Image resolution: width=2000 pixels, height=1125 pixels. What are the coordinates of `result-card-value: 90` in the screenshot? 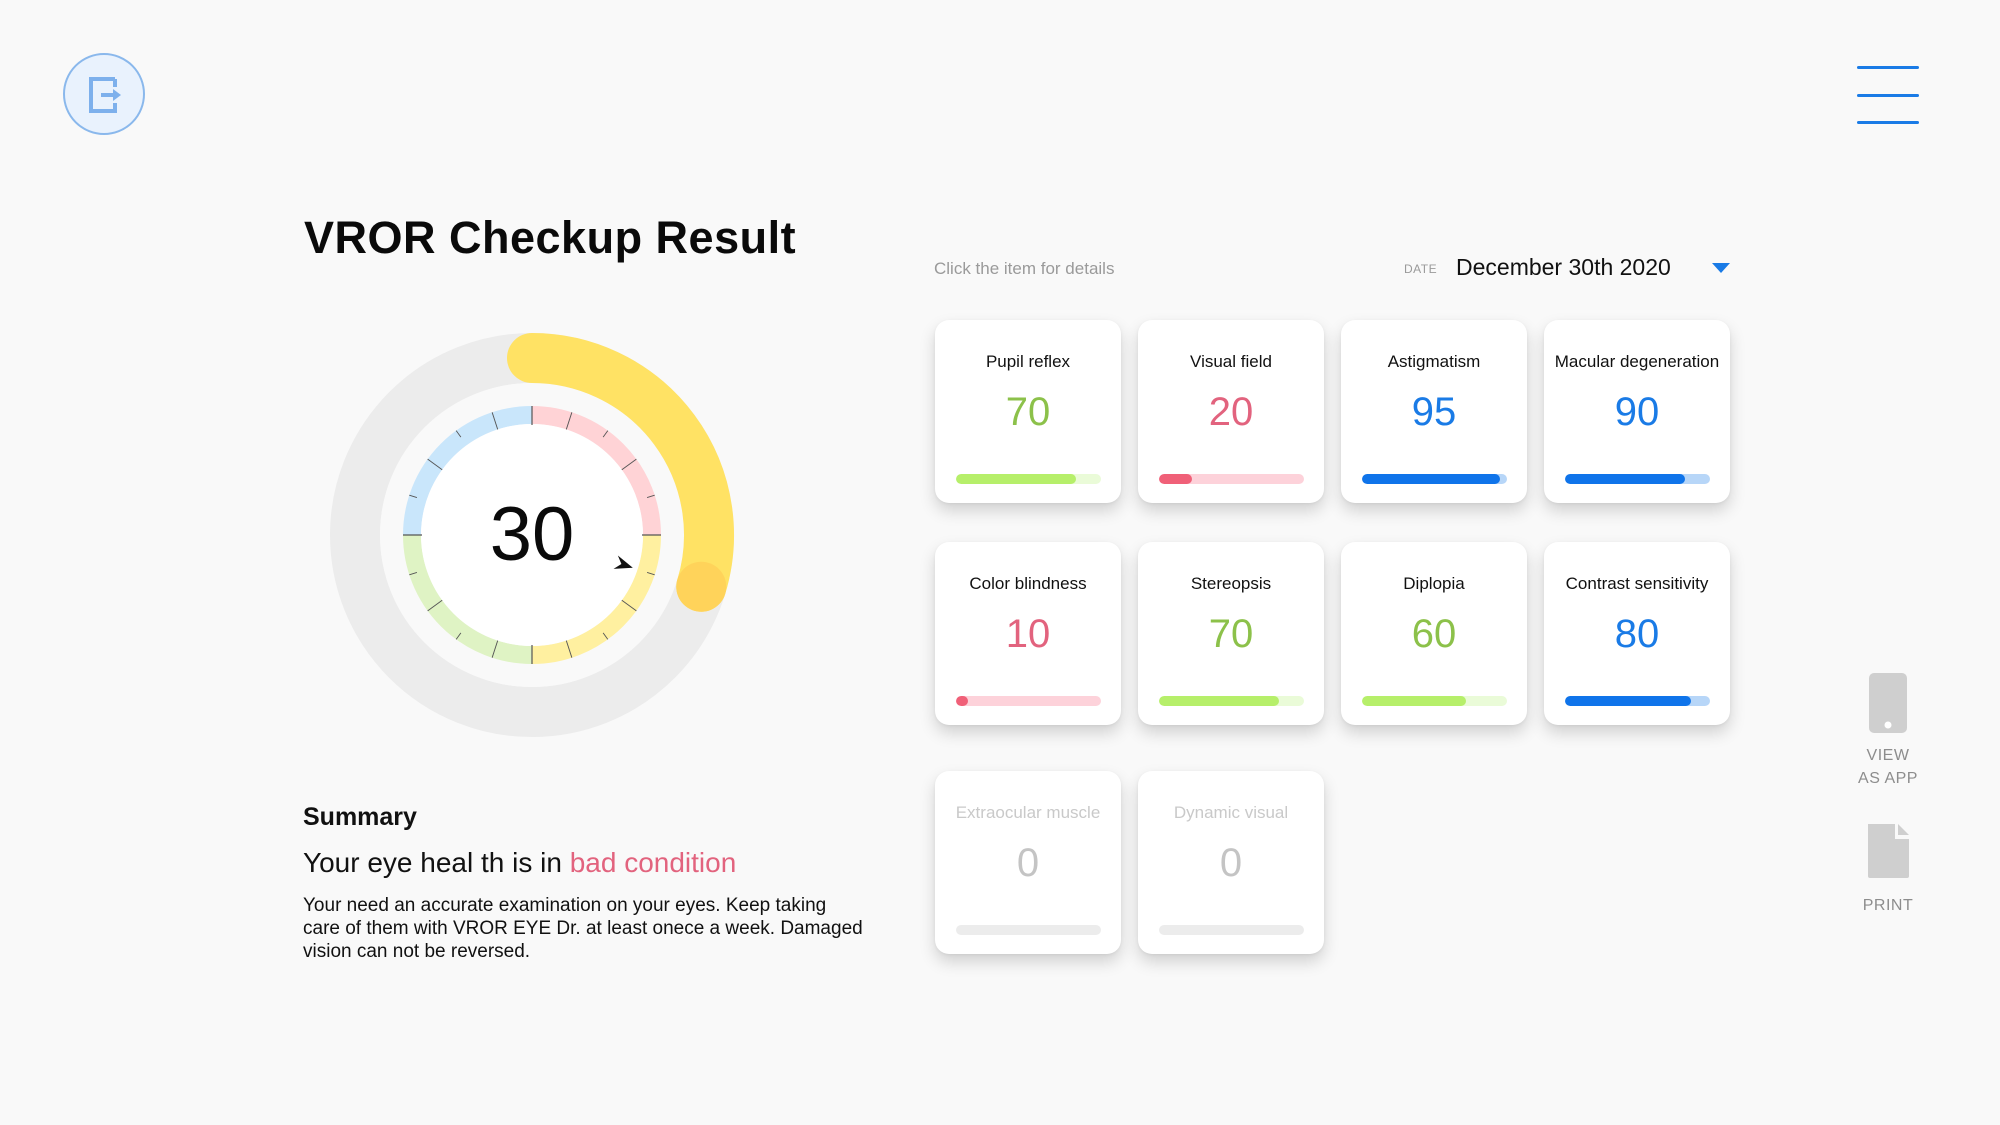 It's located at (1637, 412).